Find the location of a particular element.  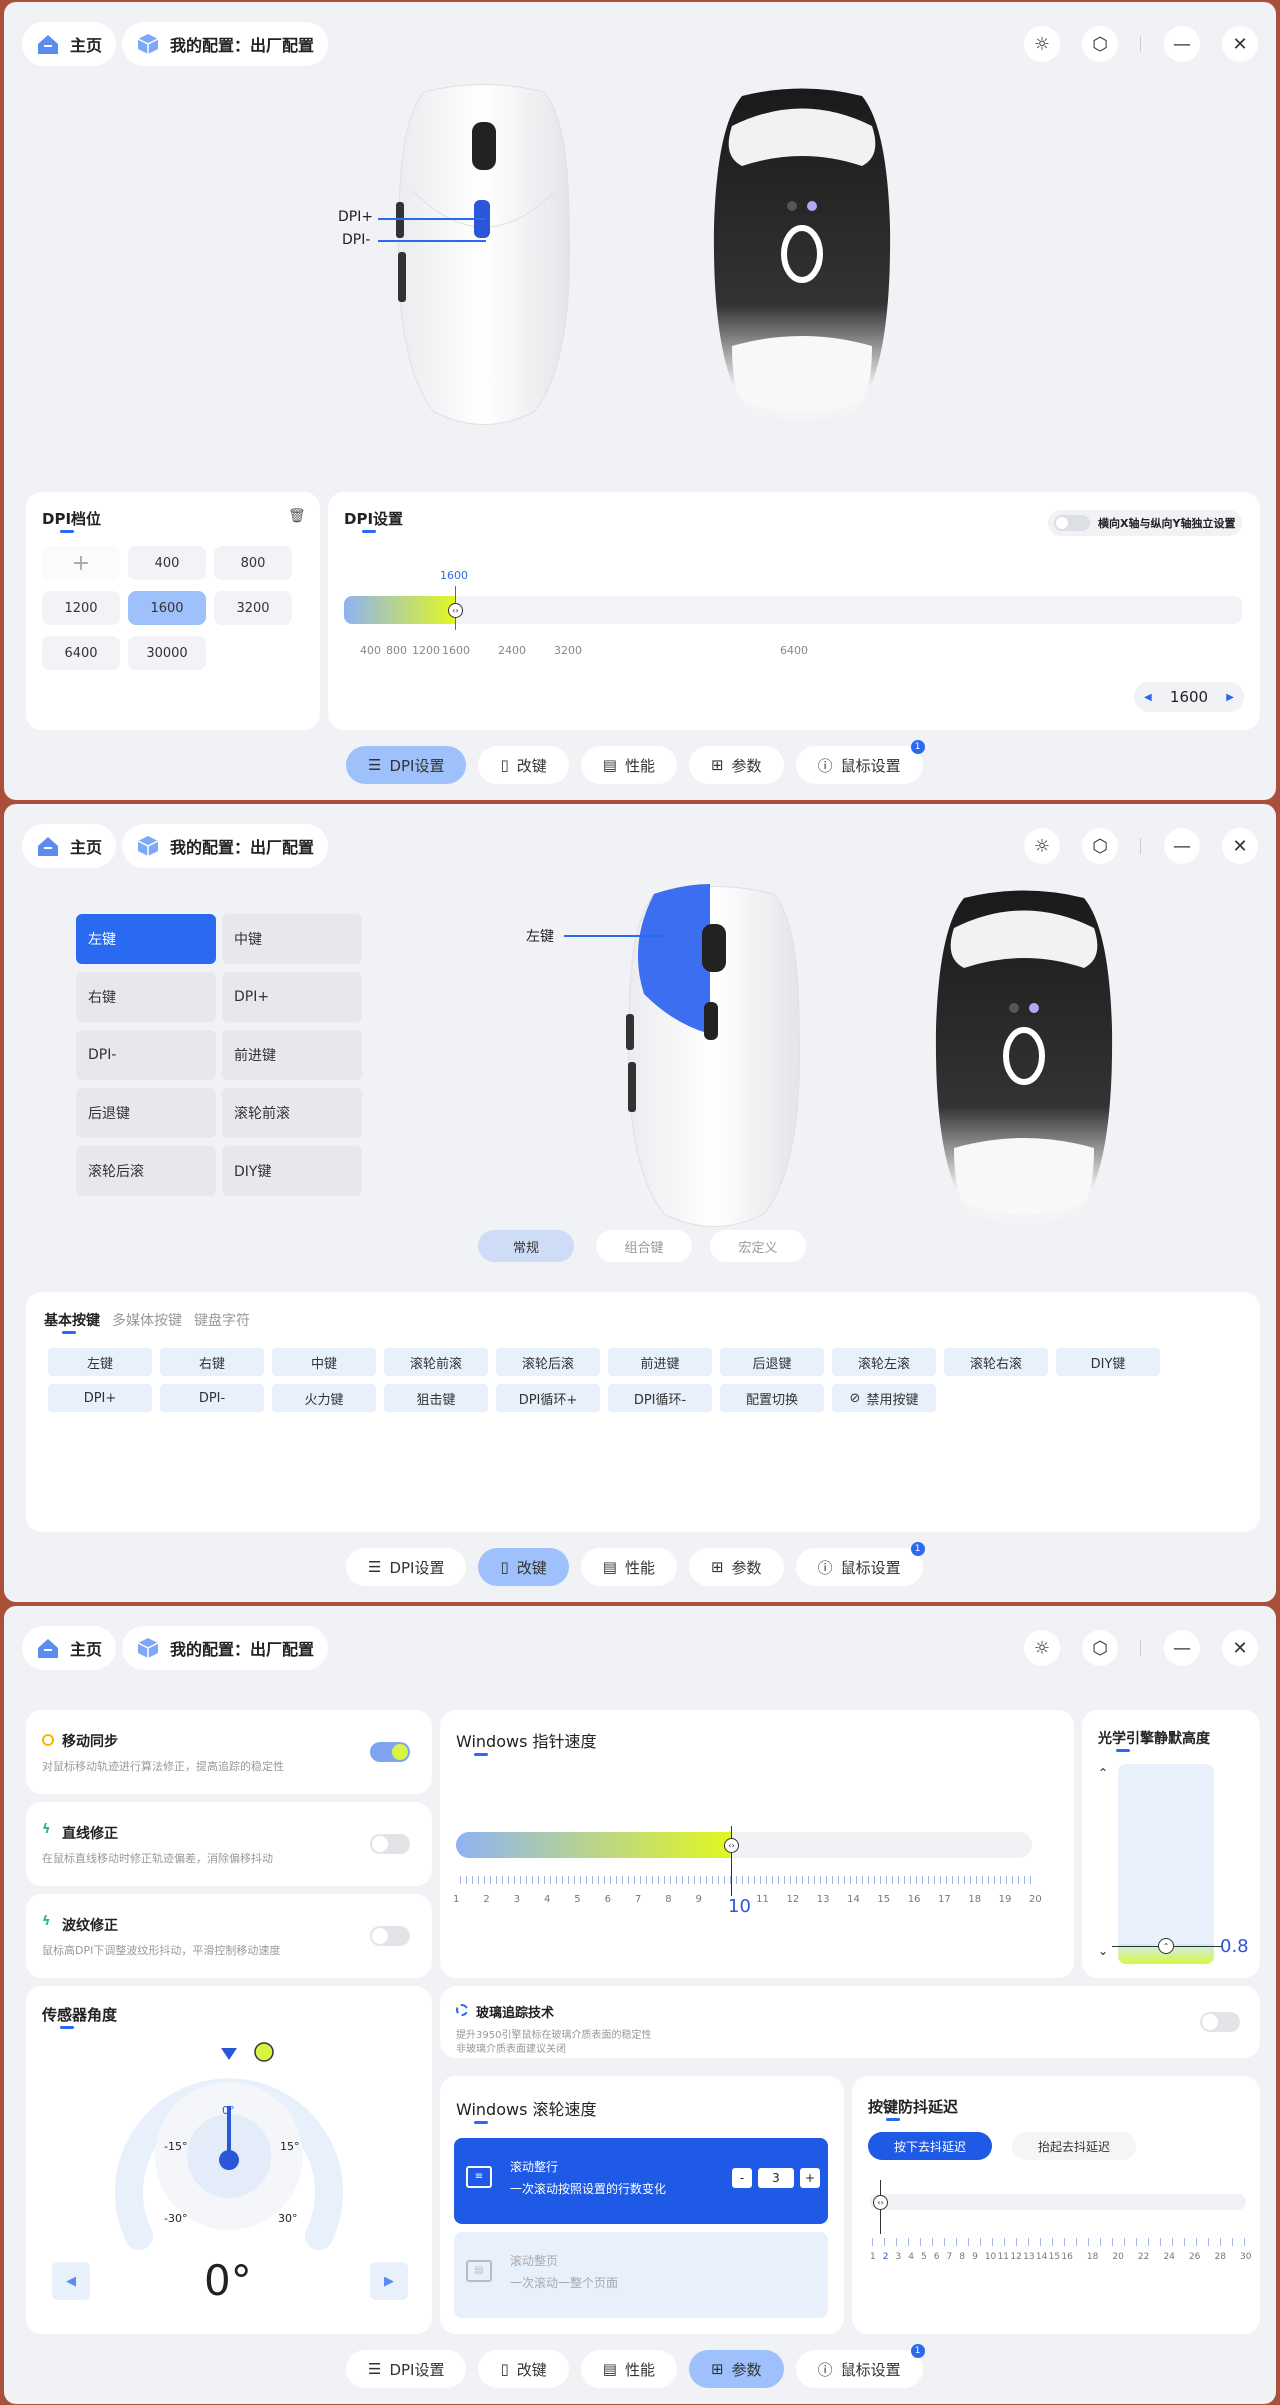

dpi-level-800: 800 is located at coordinates (253, 563).